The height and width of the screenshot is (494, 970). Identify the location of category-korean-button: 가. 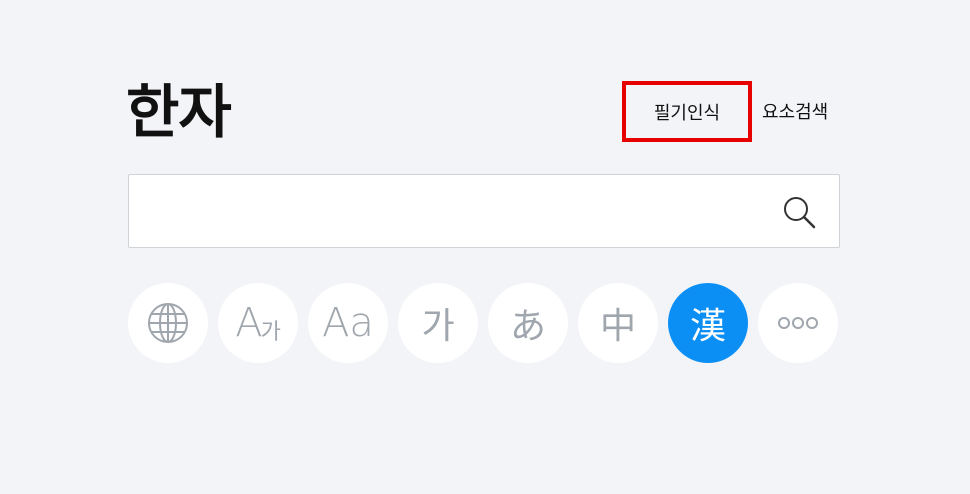
(438, 323).